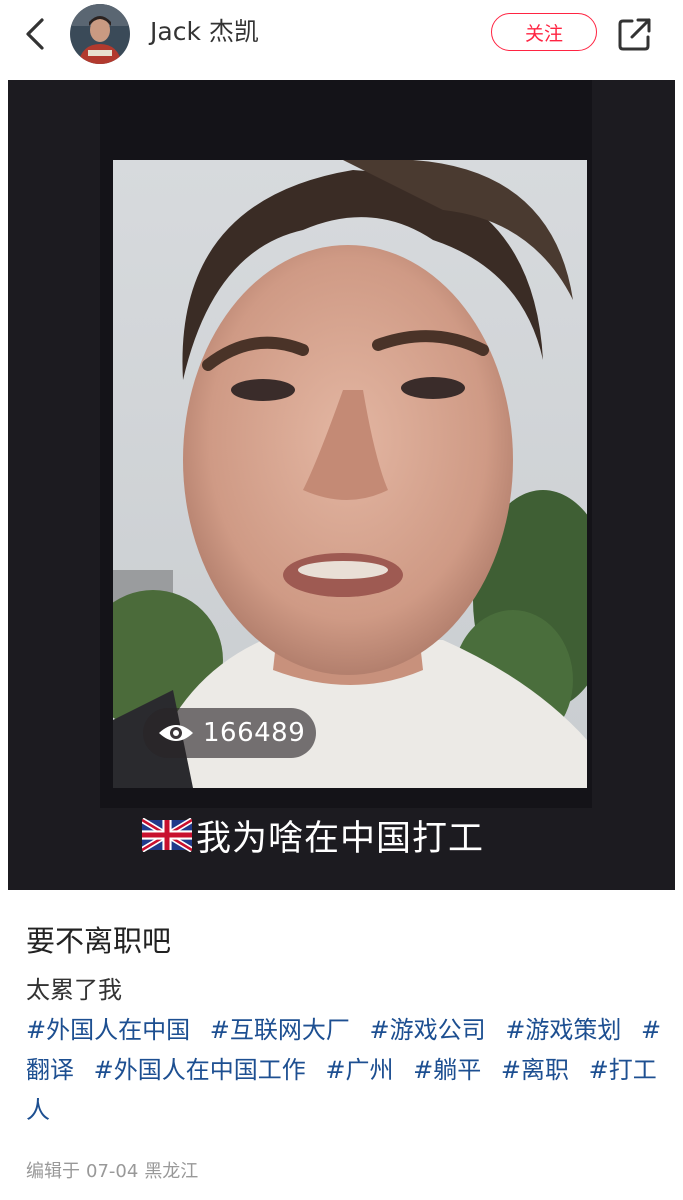 This screenshot has height=1200, width=683. Describe the element at coordinates (200, 1070) in the screenshot. I see `hashtag-link: #外国人在中国工作` at that location.